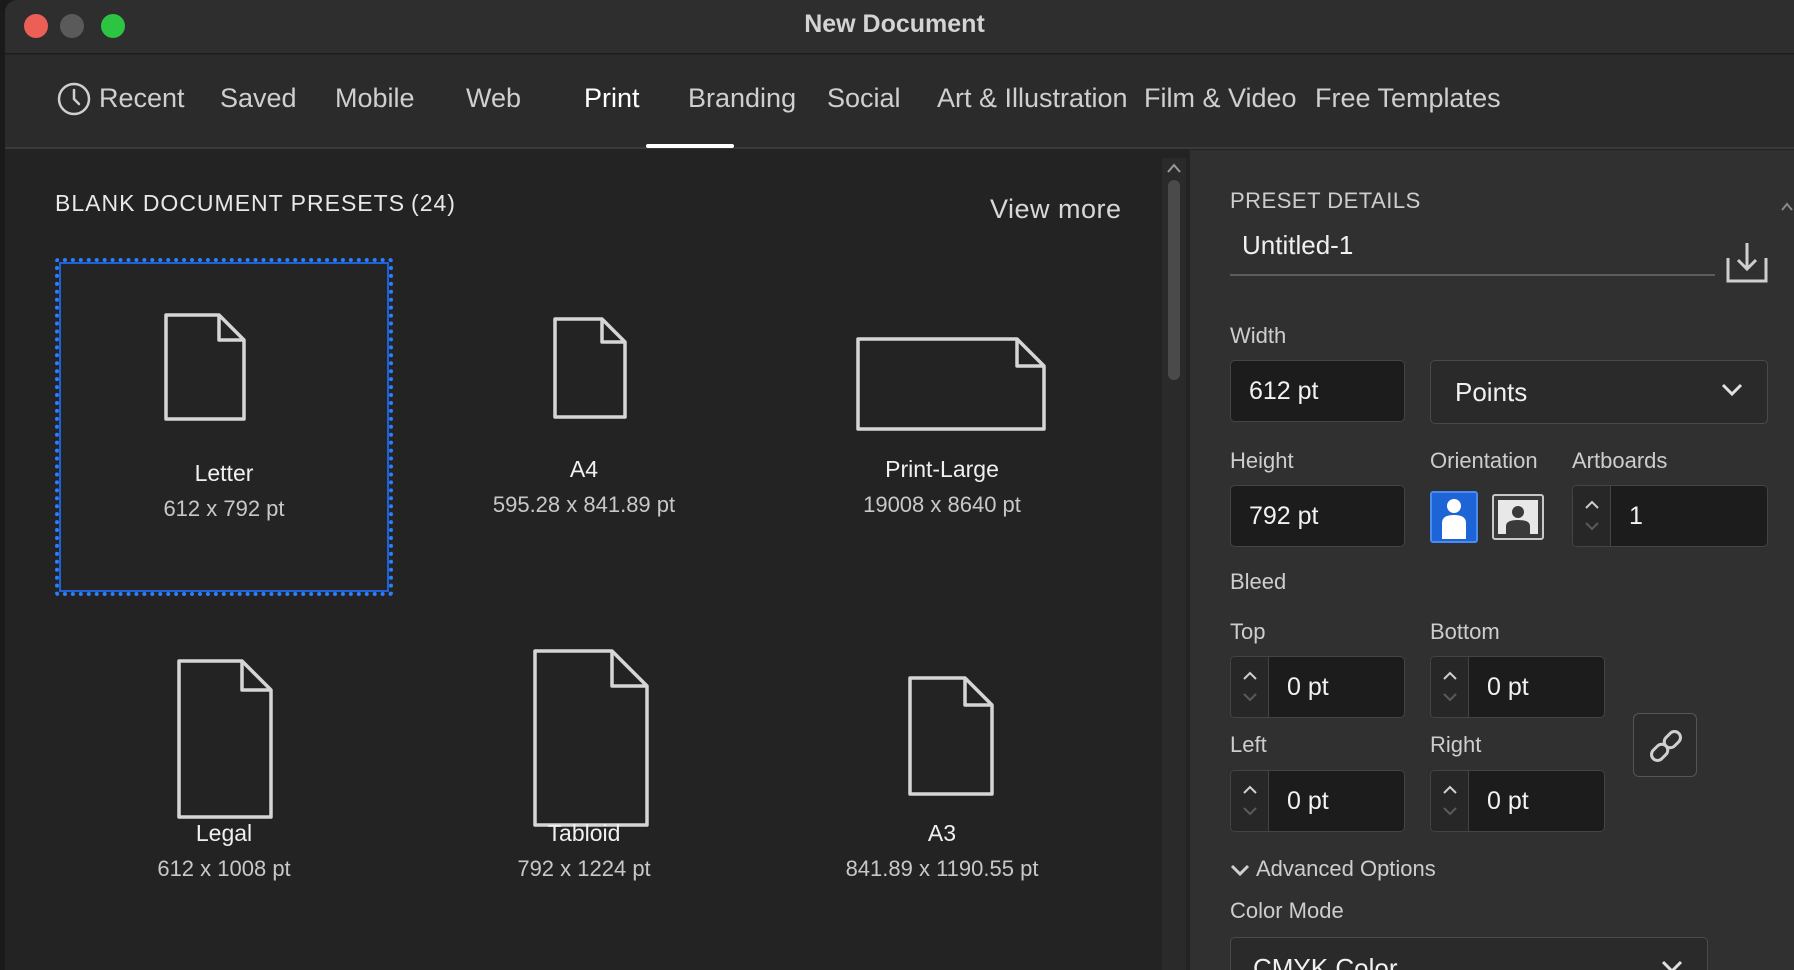 This screenshot has height=970, width=1794. What do you see at coordinates (1636, 516) in the screenshot?
I see `artboards-value: 1` at bounding box center [1636, 516].